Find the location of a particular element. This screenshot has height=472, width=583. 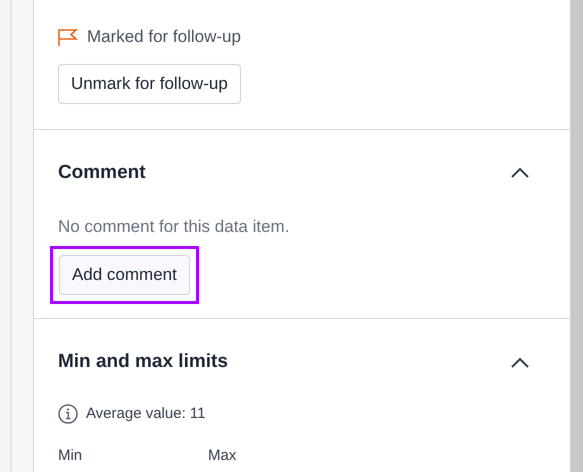

section-title: Min and max limits is located at coordinates (143, 362).